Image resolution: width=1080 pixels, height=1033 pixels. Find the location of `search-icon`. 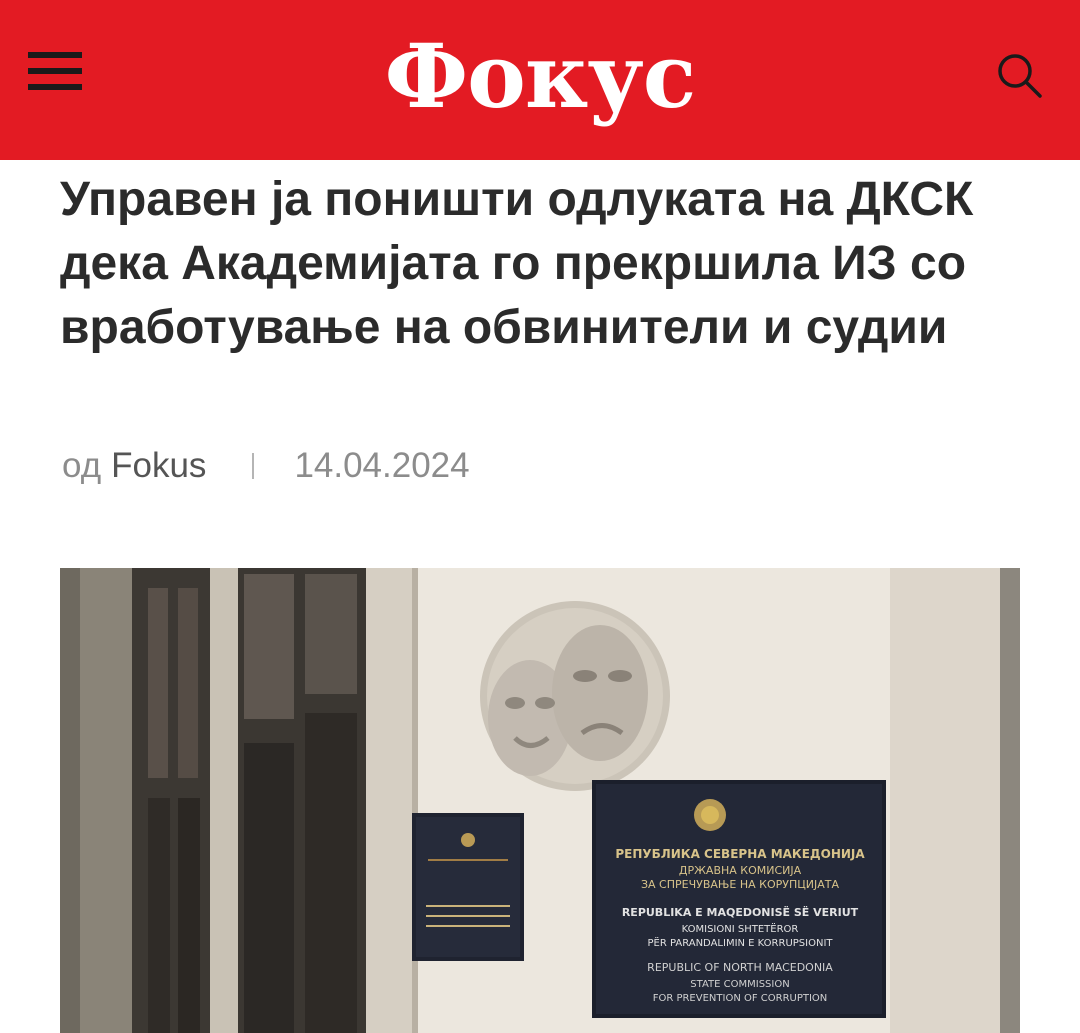

search-icon is located at coordinates (1020, 76).